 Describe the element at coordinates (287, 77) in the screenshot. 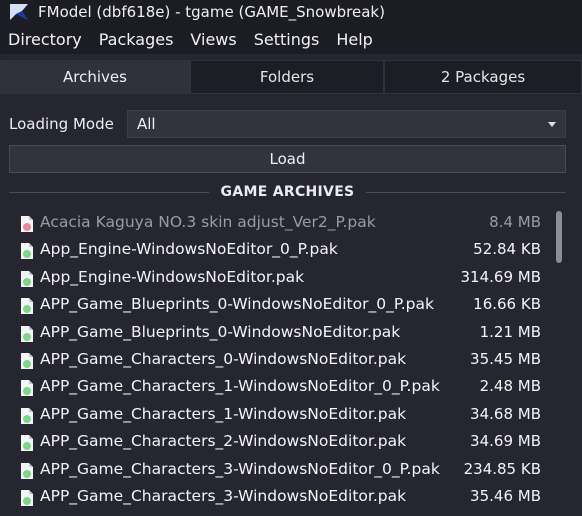

I see `tab-folders: Folders` at that location.